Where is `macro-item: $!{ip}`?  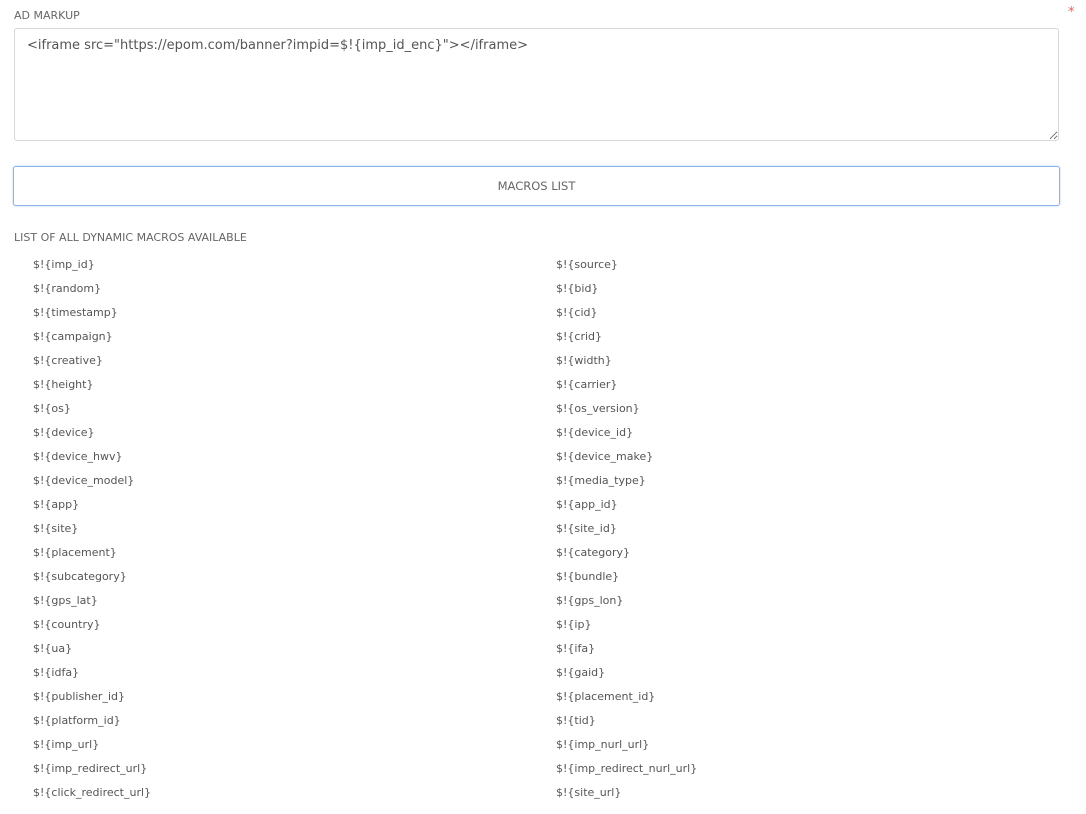 macro-item: $!{ip} is located at coordinates (574, 624).